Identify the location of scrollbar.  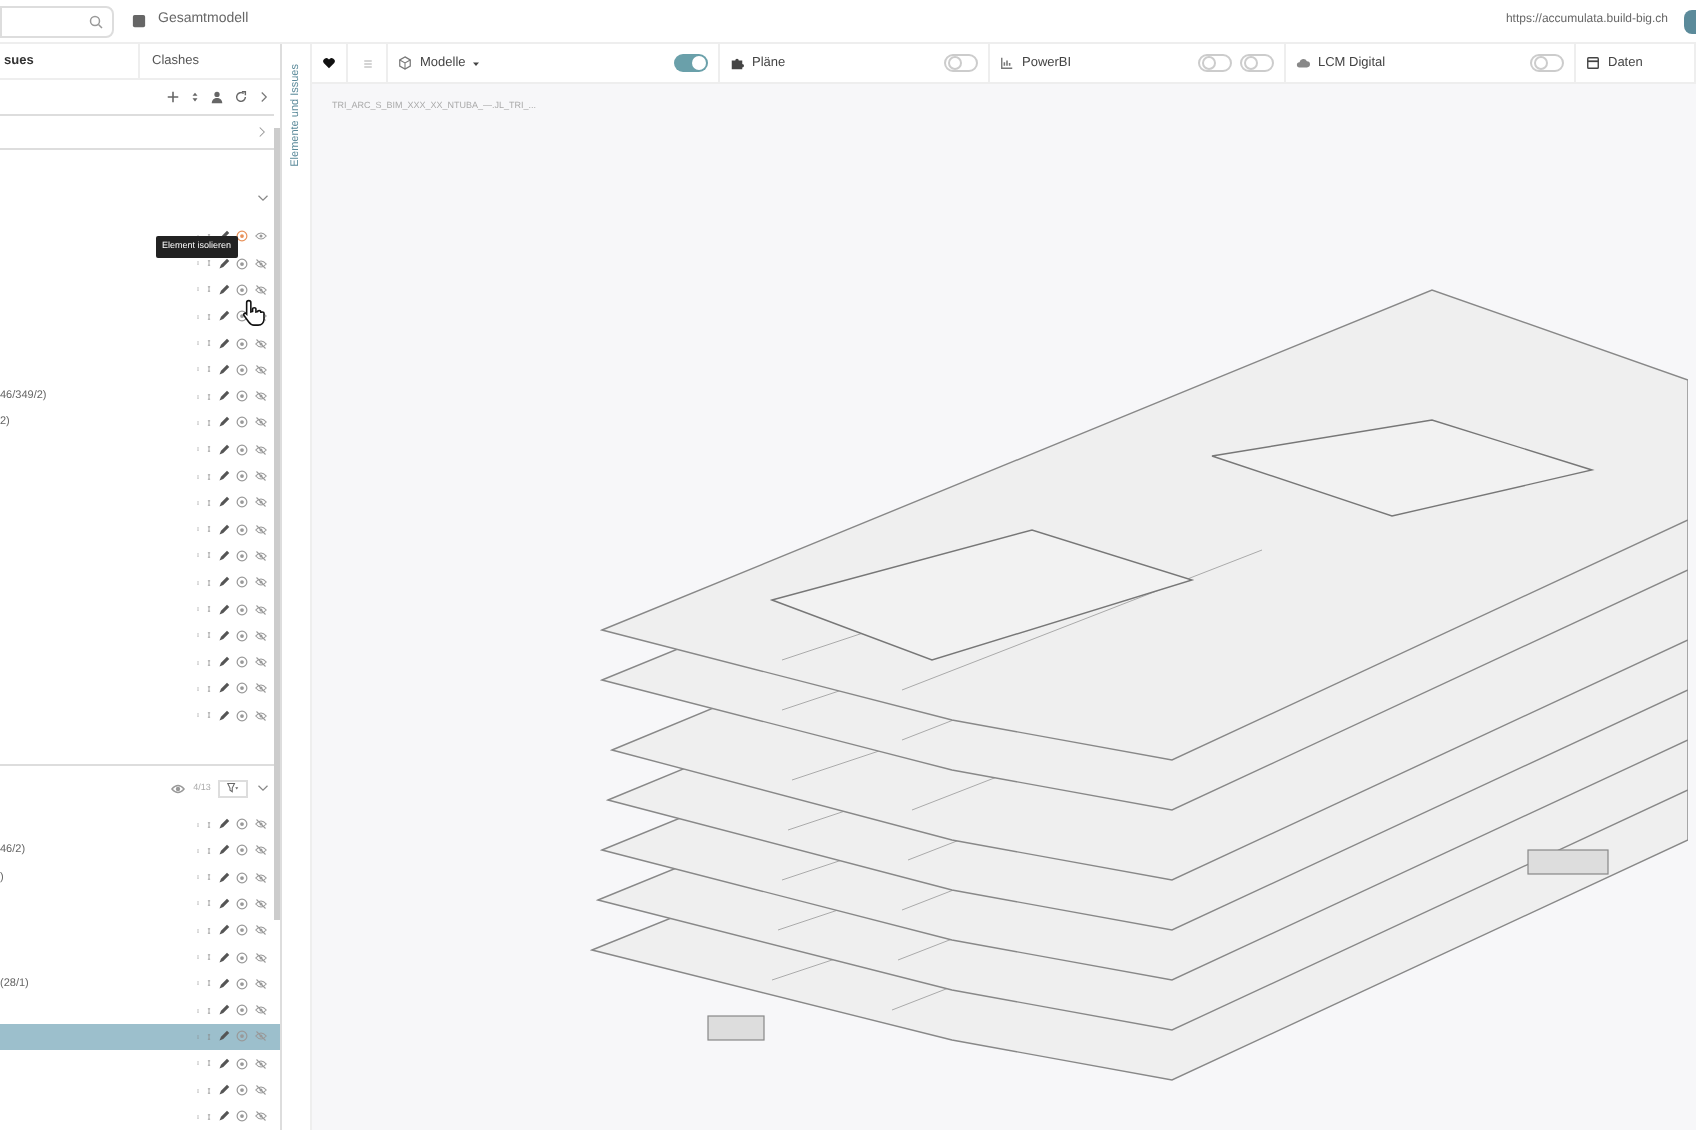
(277, 524).